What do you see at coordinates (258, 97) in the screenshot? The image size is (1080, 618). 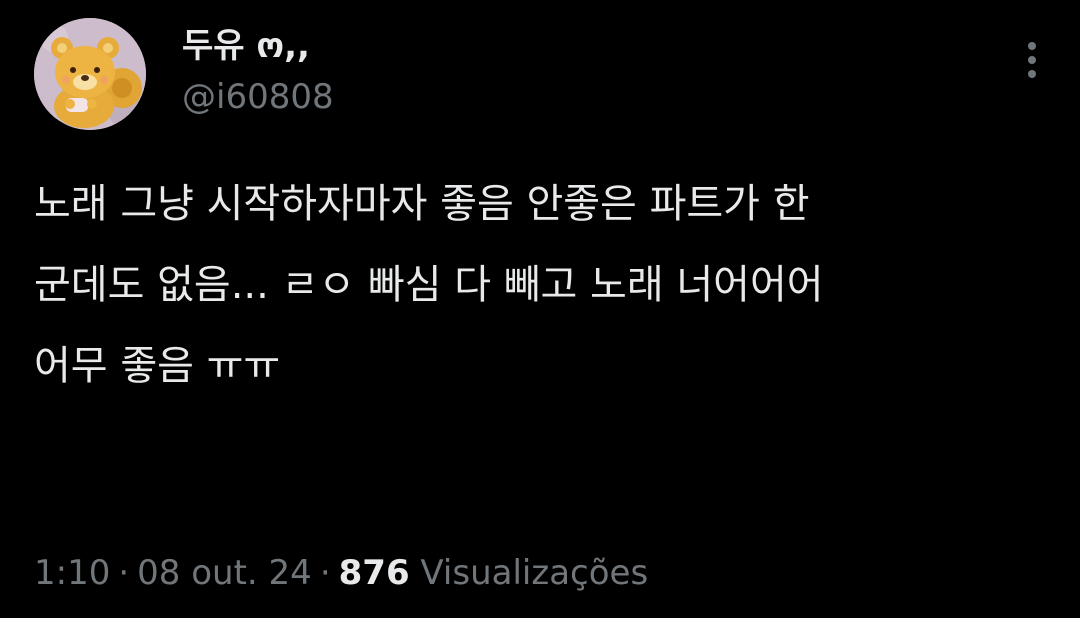 I see `handle: @i60808` at bounding box center [258, 97].